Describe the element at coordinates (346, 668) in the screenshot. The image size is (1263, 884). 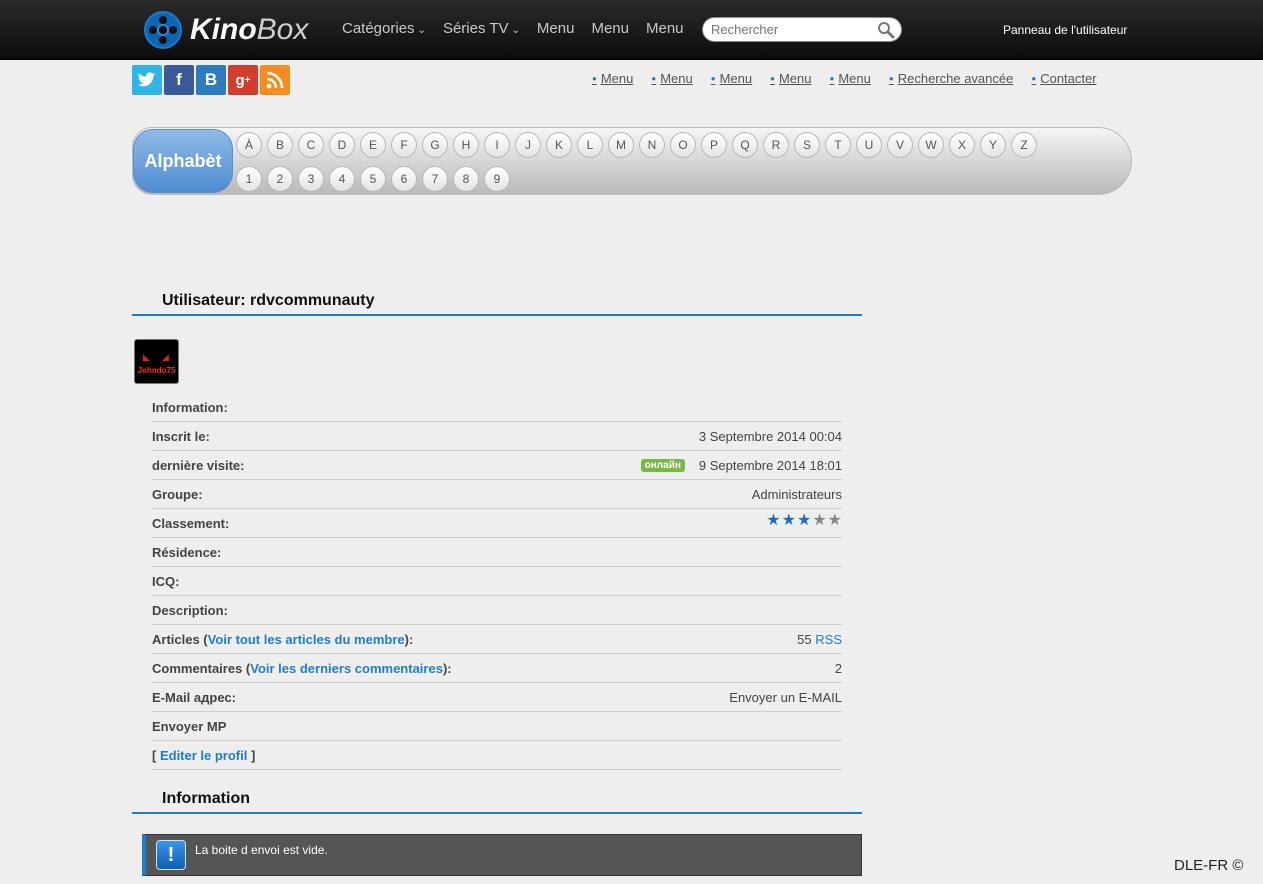
I see `comments-link: Voir les derniers commentaires` at that location.